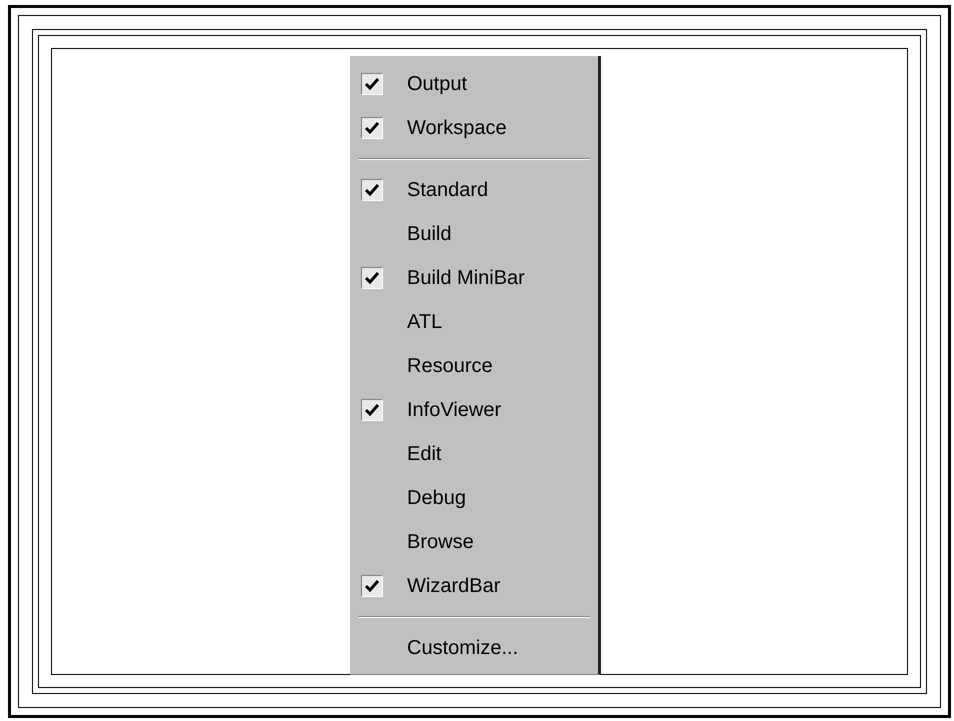 The width and height of the screenshot is (954, 721). Describe the element at coordinates (474, 84) in the screenshot. I see `menu-item: Output` at that location.